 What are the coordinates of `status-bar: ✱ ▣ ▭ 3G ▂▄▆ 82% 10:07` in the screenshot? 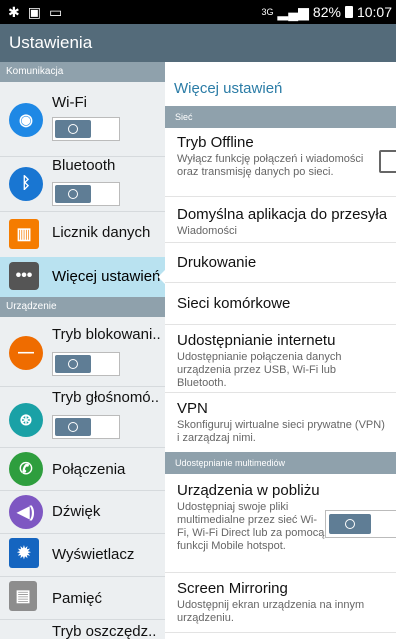 It's located at (198, 12).